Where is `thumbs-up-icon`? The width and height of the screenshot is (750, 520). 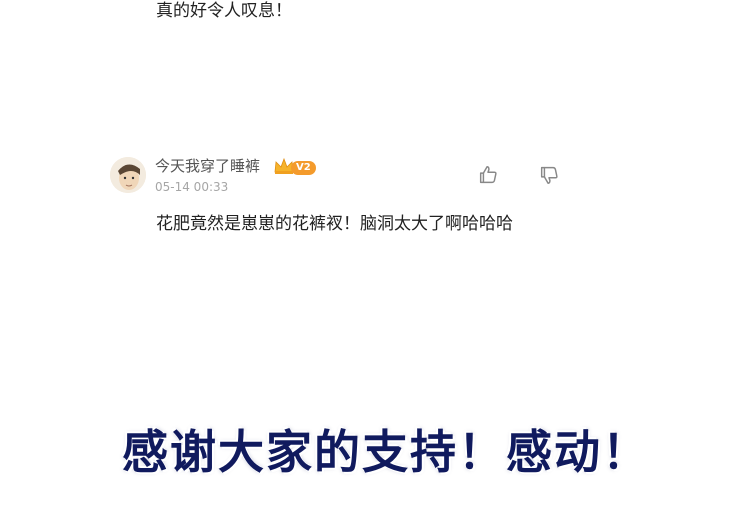
thumbs-up-icon is located at coordinates (488, 175).